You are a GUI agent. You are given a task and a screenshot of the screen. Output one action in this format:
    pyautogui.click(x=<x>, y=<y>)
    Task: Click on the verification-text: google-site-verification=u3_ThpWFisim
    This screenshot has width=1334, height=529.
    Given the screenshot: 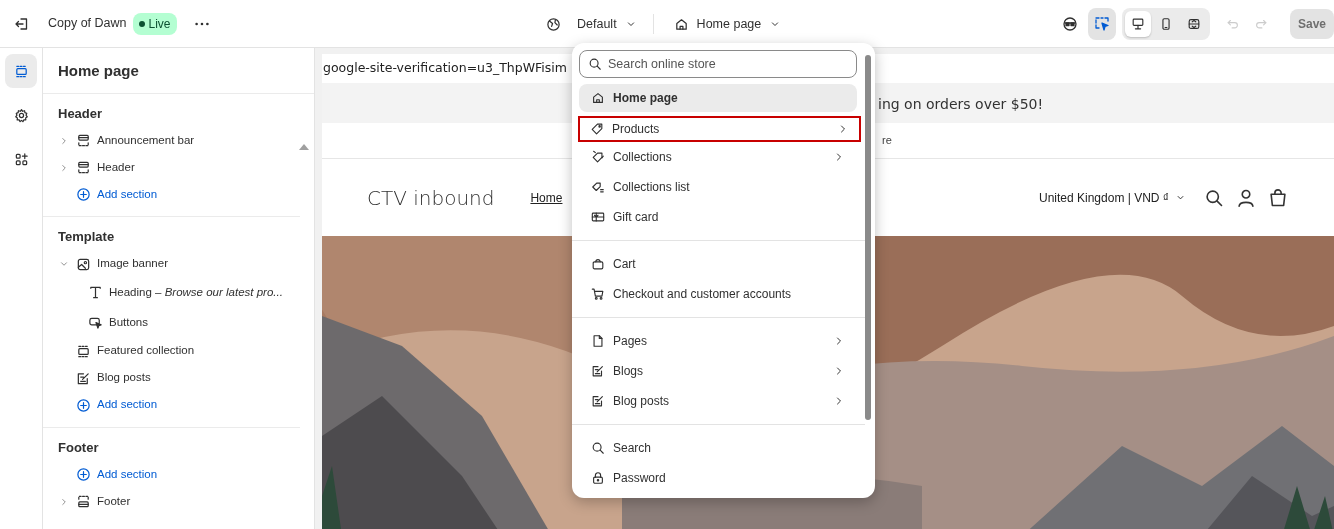 What is the action you would take?
    pyautogui.click(x=445, y=67)
    